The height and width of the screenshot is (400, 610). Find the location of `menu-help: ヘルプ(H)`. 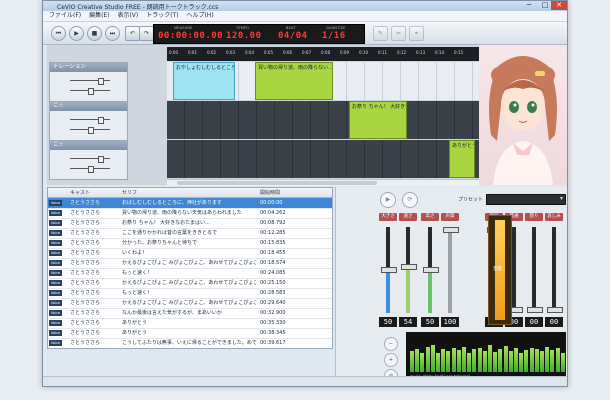

menu-help: ヘルプ(H) is located at coordinates (199, 16).